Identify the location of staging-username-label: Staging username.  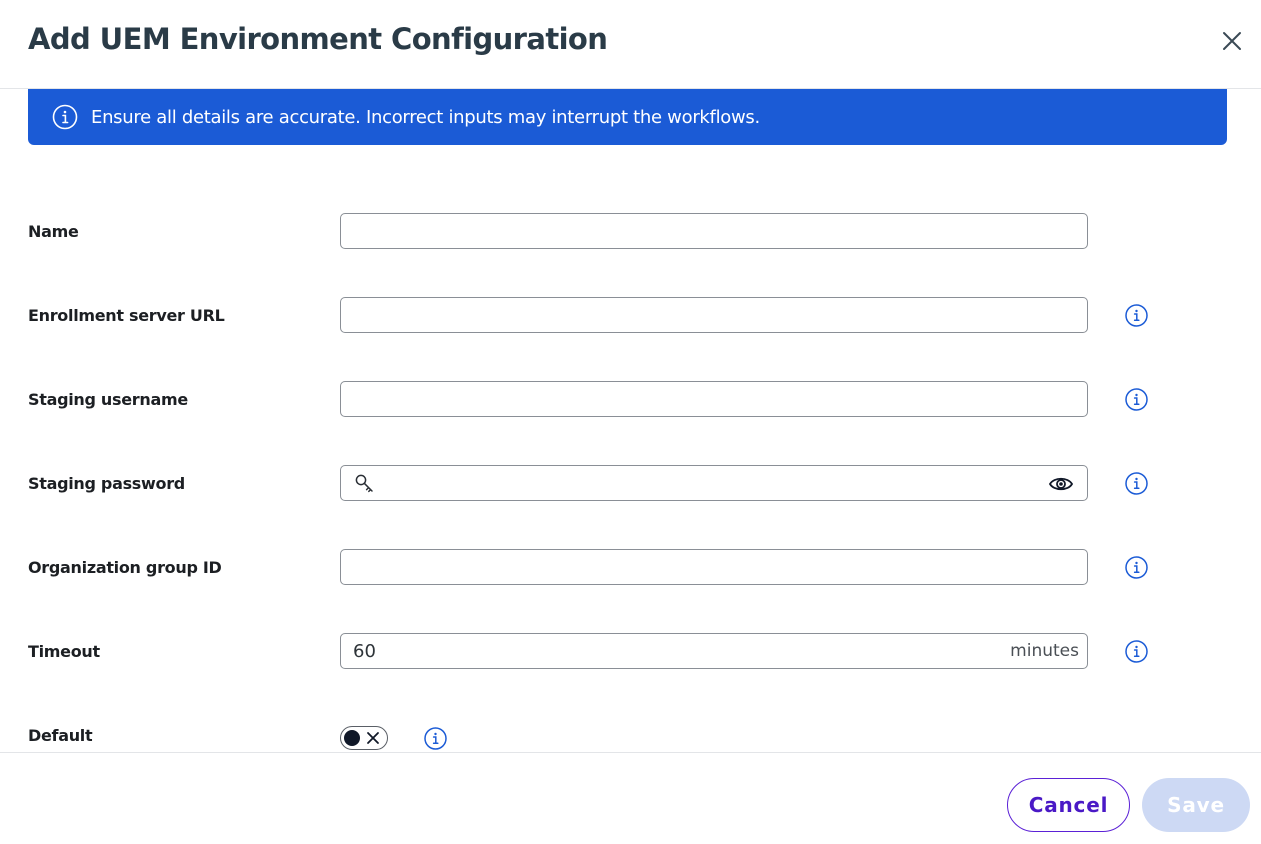
(108, 399).